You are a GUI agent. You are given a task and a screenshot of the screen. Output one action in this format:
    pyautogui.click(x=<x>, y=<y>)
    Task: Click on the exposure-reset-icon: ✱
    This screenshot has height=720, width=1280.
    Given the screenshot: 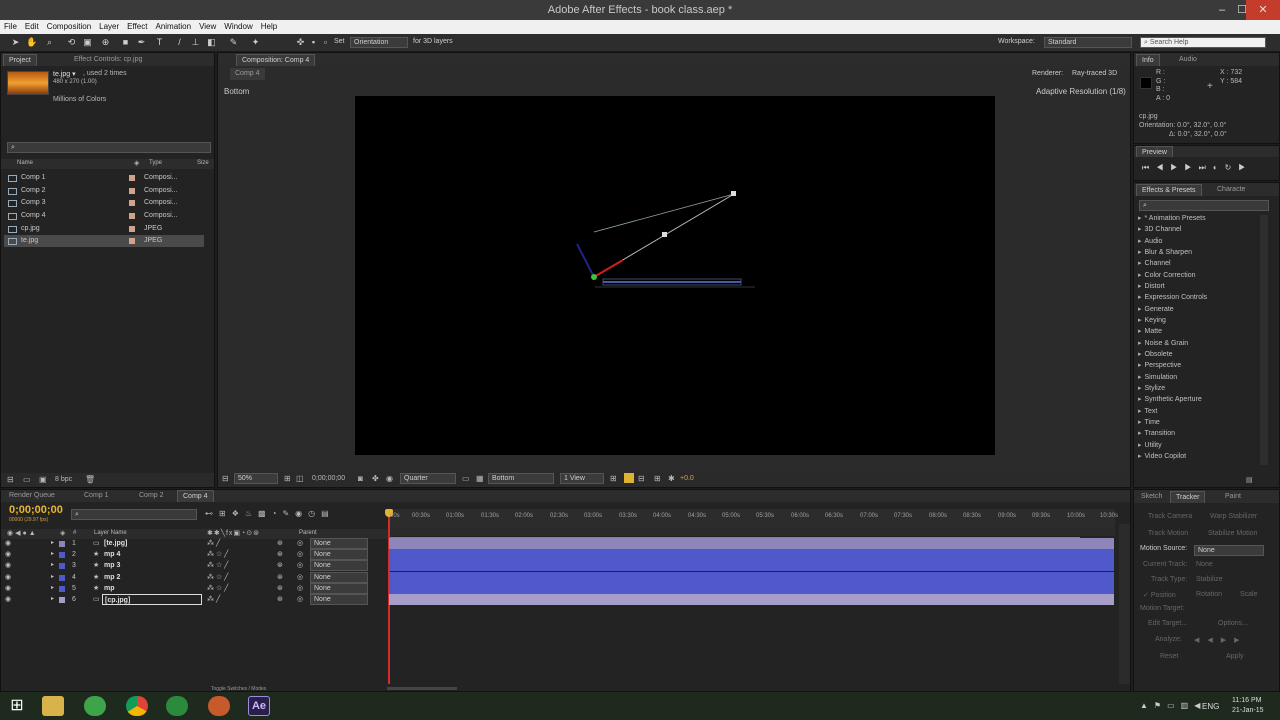 What is the action you would take?
    pyautogui.click(x=671, y=478)
    